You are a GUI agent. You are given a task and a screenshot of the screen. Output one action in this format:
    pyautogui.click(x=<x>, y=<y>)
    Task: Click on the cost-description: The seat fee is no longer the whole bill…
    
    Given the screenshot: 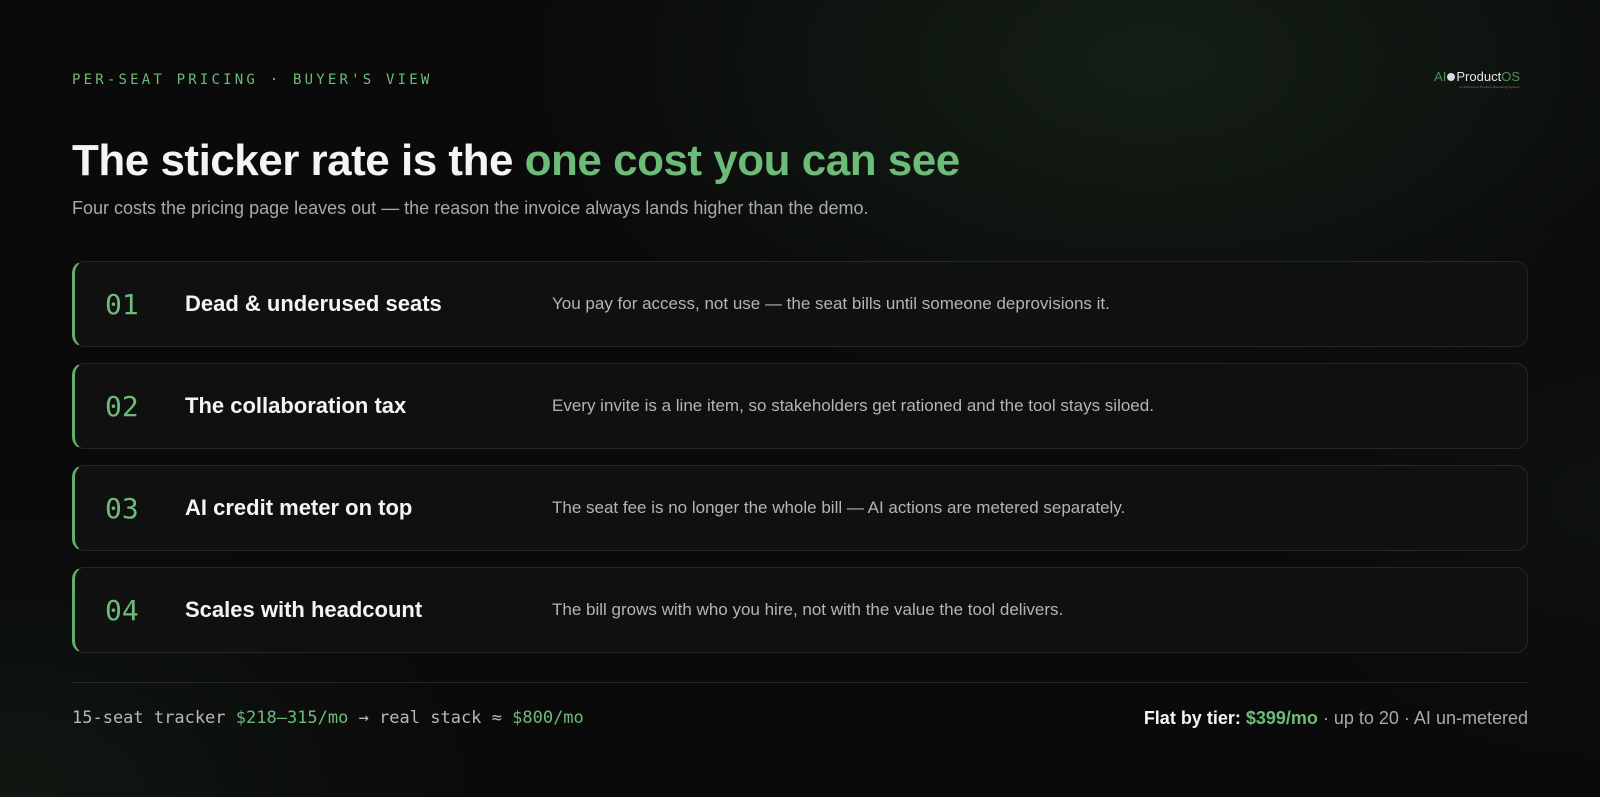 What is the action you would take?
    pyautogui.click(x=839, y=507)
    